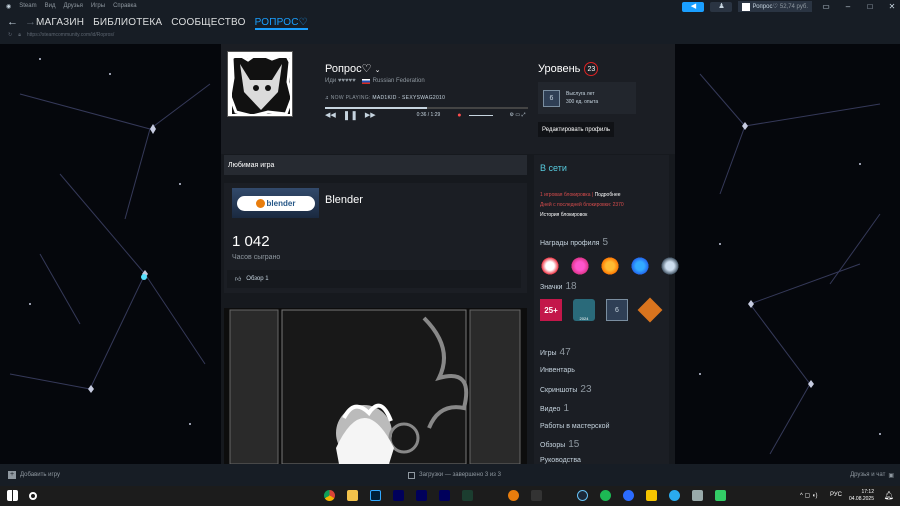 The image size is (900, 506). Describe the element at coordinates (411, 475) in the screenshot. I see `download-icon` at that location.